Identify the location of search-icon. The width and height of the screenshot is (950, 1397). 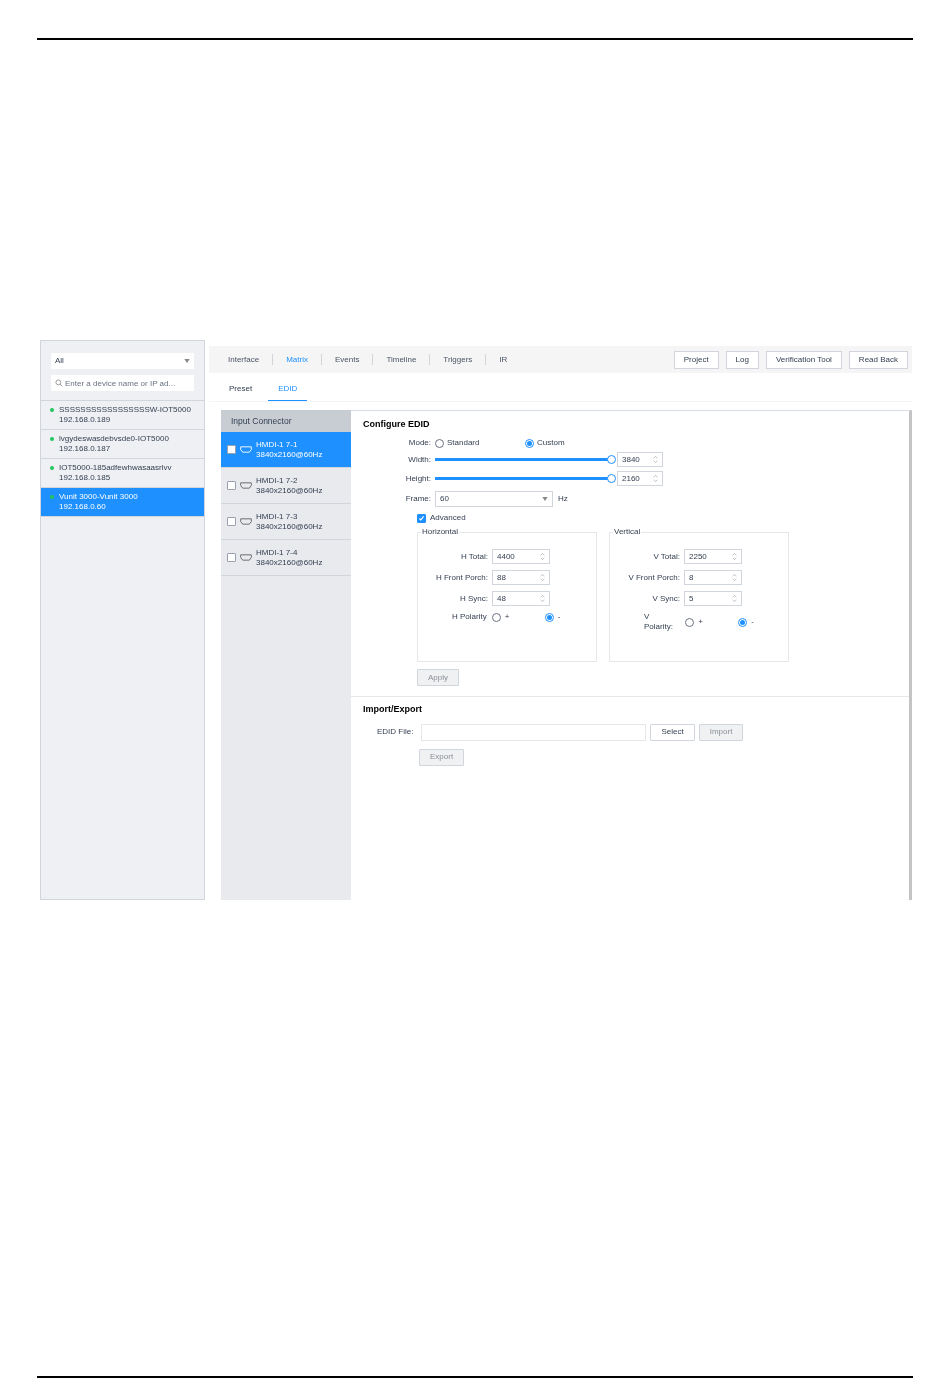
(59, 383).